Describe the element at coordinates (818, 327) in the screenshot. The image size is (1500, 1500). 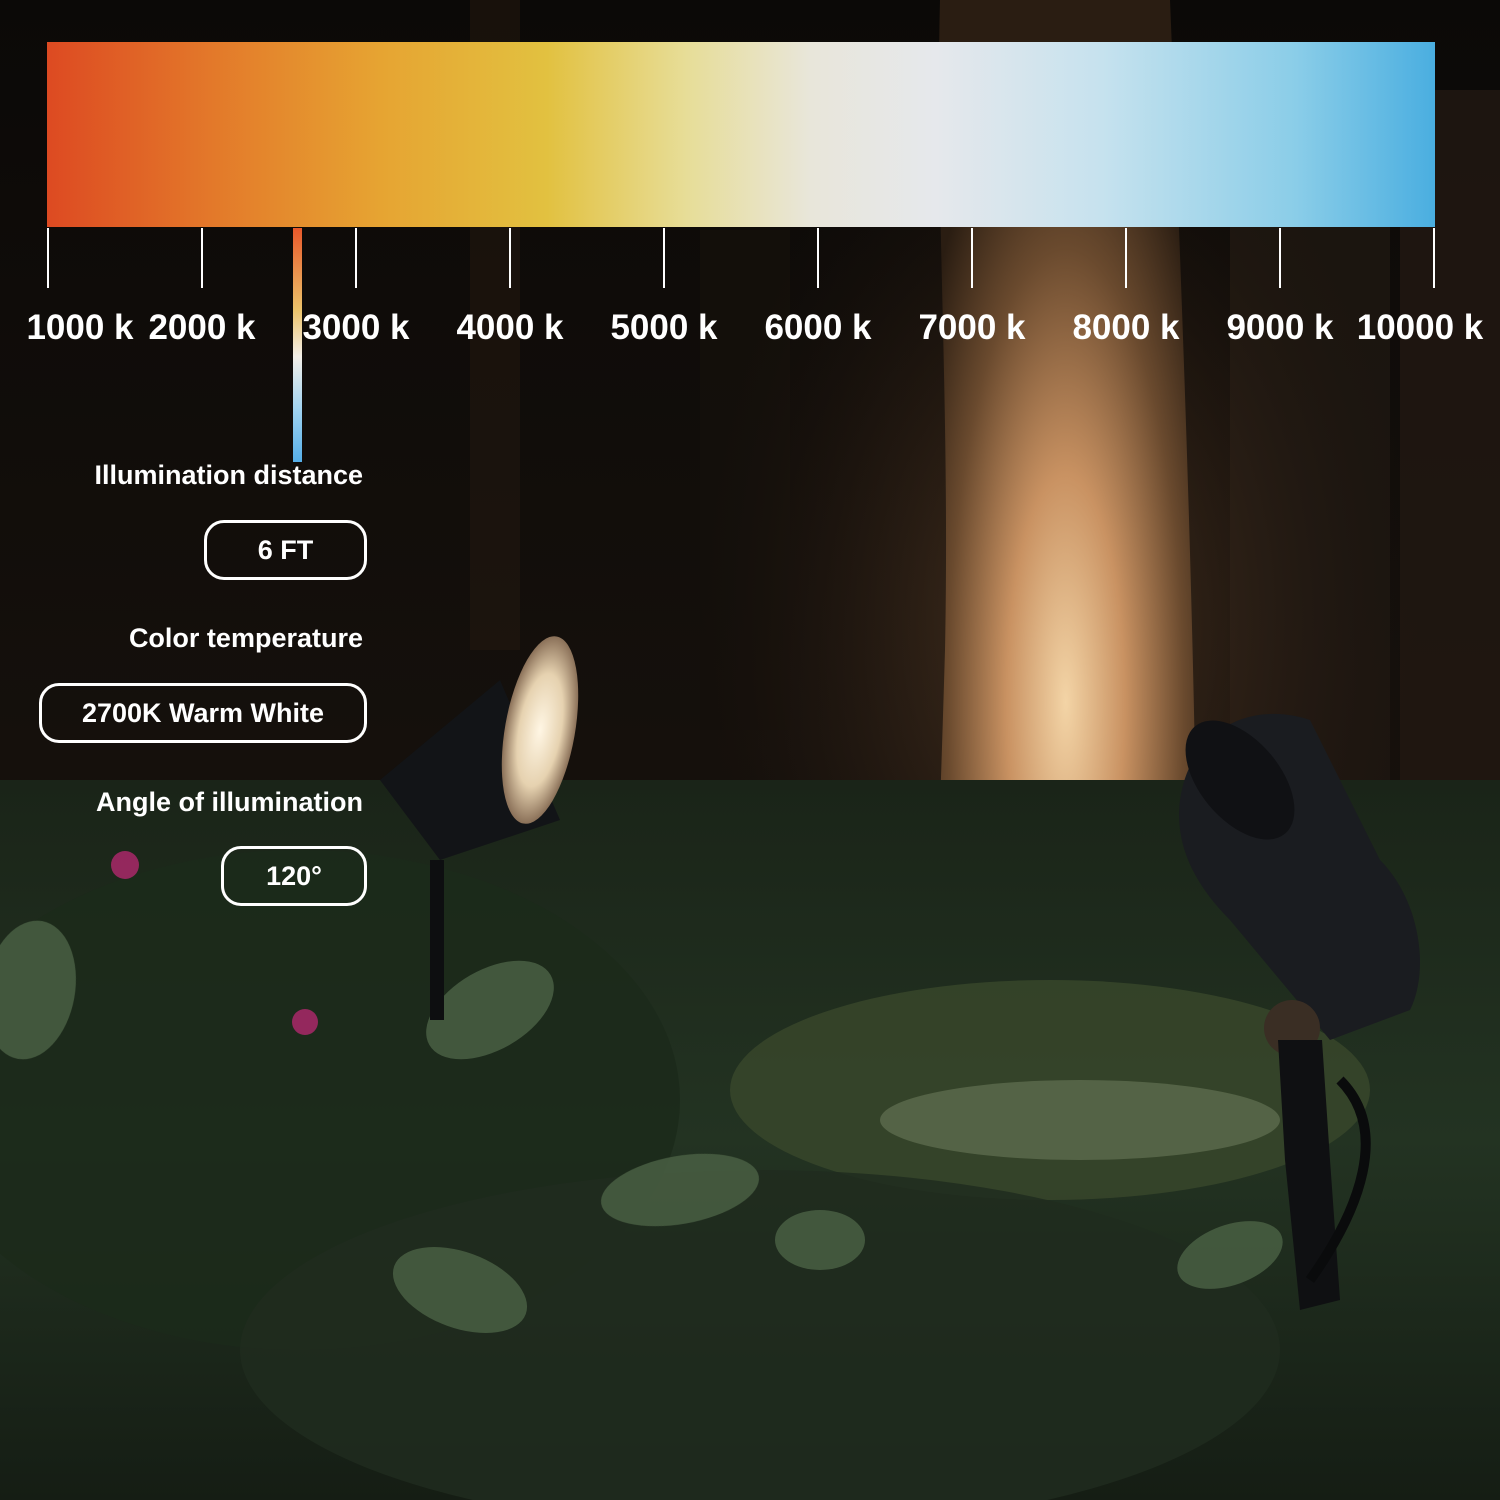
I see `tick-label-6000k: 6000 k` at that location.